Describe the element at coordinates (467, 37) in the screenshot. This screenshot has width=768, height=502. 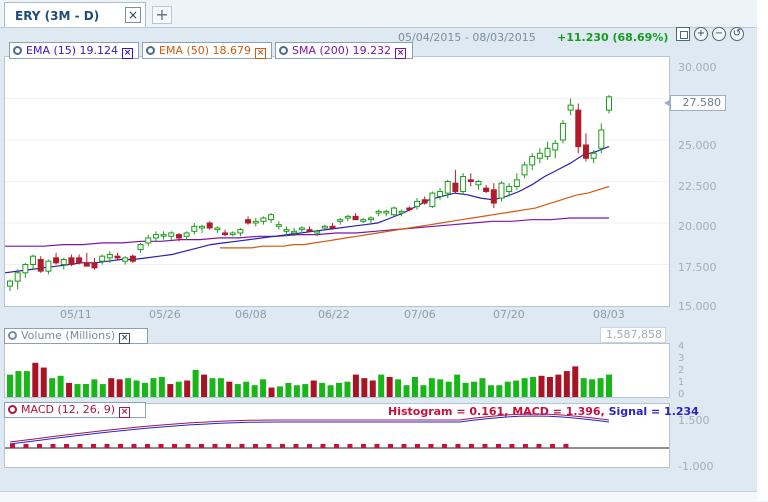
I see `date-range: 05/04/2015 - 08/03/2015` at that location.